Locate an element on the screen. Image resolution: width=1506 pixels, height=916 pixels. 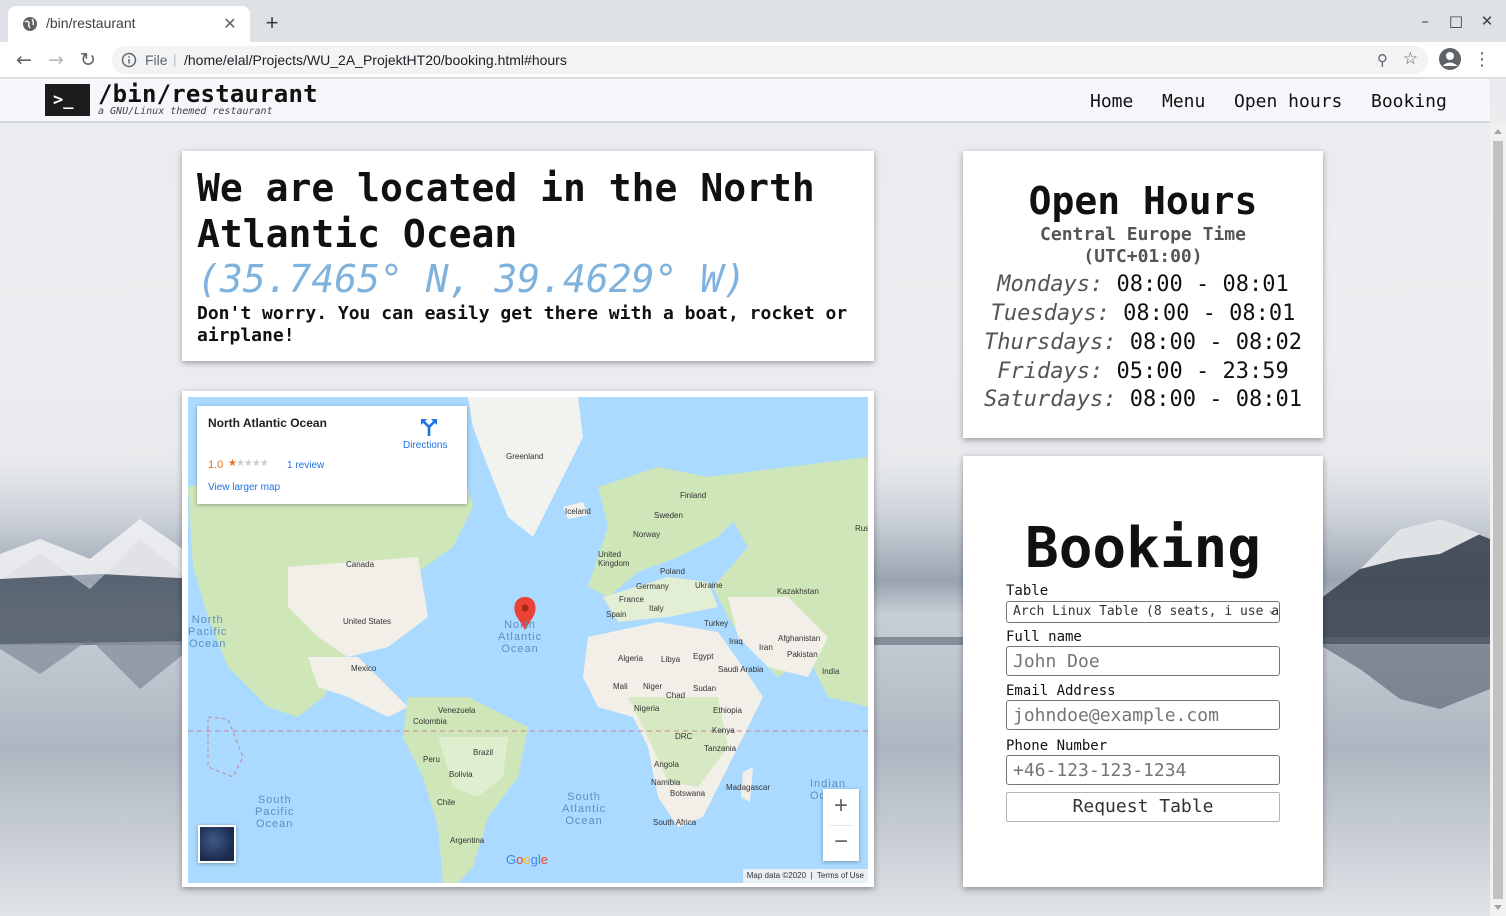
map-label-madagascar: Madagascar is located at coordinates (748, 787).